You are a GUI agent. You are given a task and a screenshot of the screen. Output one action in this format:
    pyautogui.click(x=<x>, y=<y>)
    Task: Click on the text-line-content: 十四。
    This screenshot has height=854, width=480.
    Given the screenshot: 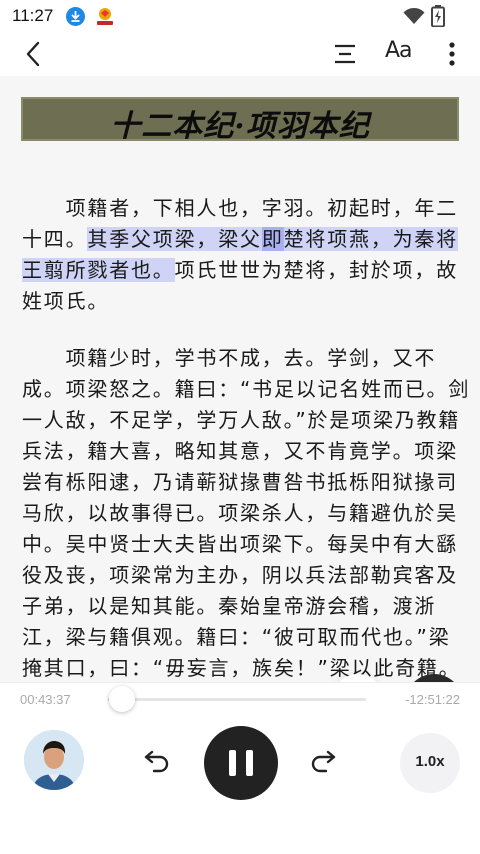 What is the action you would take?
    pyautogui.click(x=55, y=239)
    